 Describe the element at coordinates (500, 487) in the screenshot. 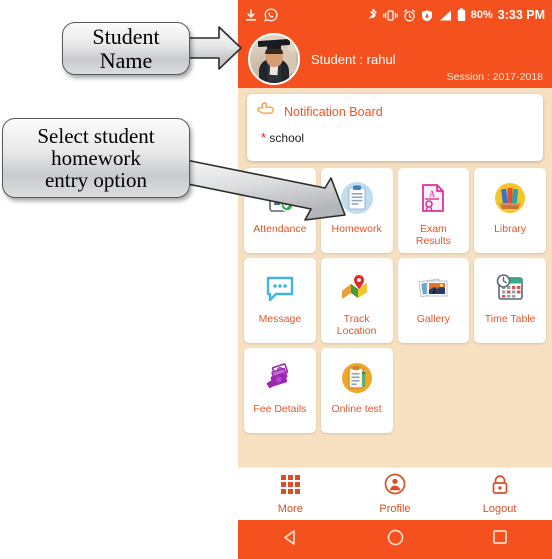

I see `lock-icon` at that location.